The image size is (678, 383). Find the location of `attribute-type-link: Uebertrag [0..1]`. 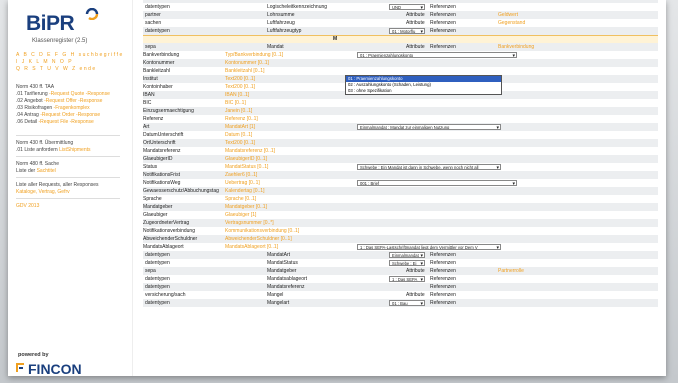

attribute-type-link: Uebertrag [0..1] is located at coordinates (280, 183).